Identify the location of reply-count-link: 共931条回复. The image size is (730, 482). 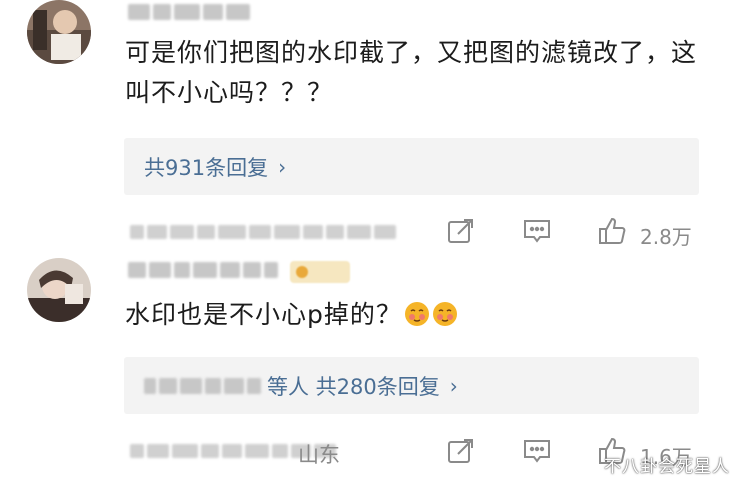
(206, 167).